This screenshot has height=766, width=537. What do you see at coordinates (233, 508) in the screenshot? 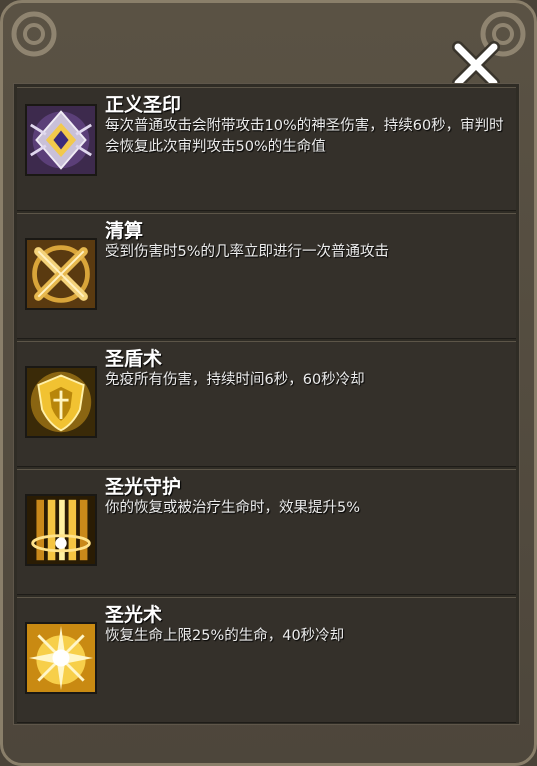
I see `skill-description: 你的恢复或被治疗生命时，效果提升5%` at bounding box center [233, 508].